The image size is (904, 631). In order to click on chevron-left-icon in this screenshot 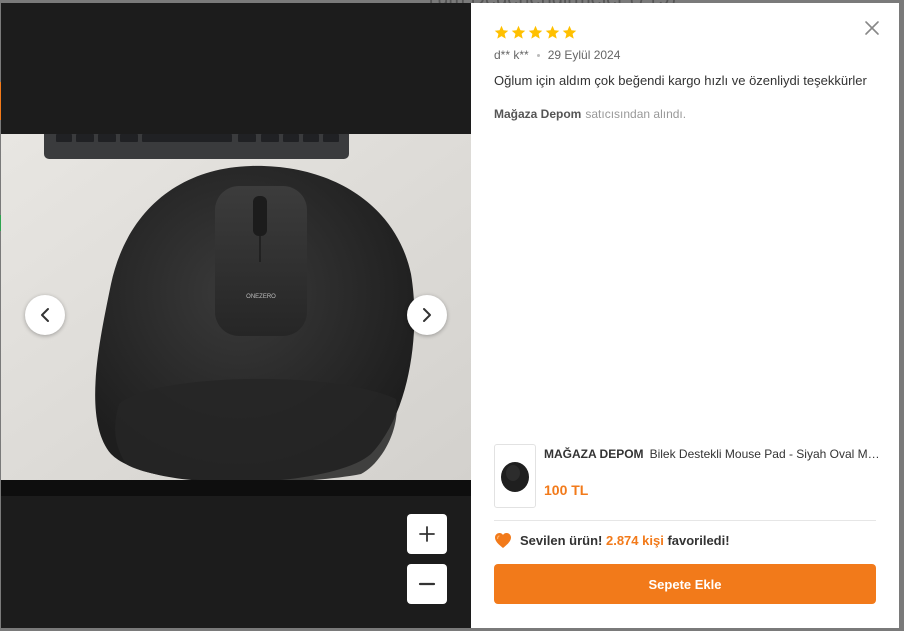, I will do `click(45, 315)`.